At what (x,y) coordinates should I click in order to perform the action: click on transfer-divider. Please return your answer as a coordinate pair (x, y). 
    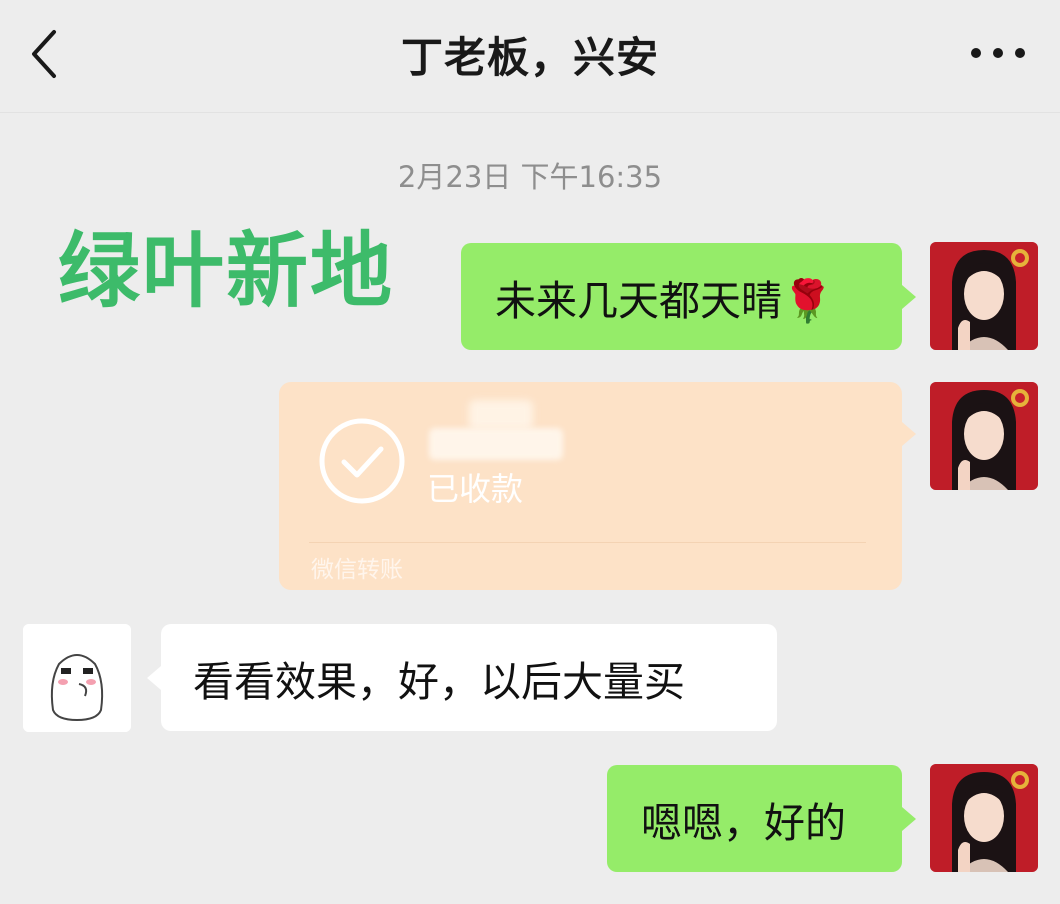
    Looking at the image, I should click on (587, 542).